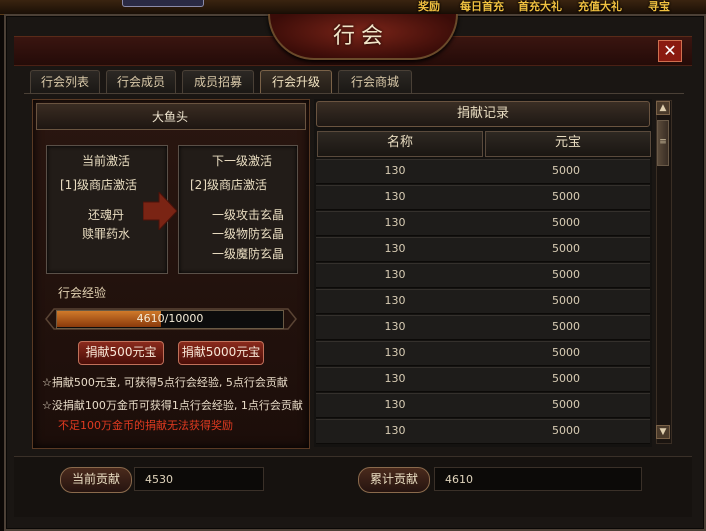 The image size is (706, 531). Describe the element at coordinates (483, 114) in the screenshot. I see `records-title: 捐献记录` at that location.